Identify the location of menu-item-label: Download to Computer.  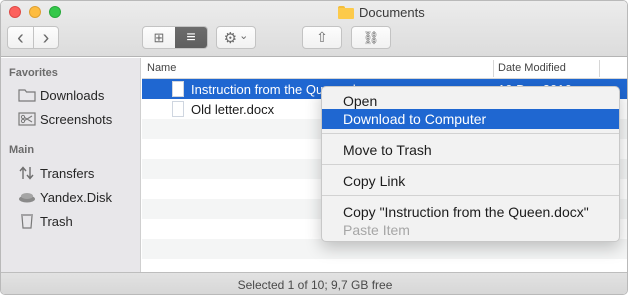
(415, 119).